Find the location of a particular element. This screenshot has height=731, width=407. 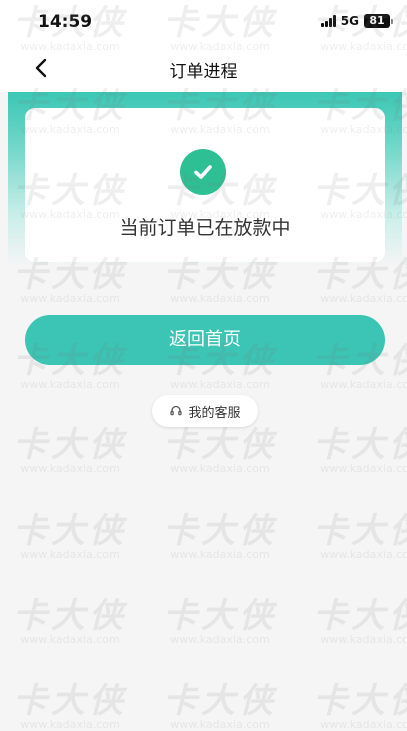

page-title: 订单进程 is located at coordinates (203, 72).